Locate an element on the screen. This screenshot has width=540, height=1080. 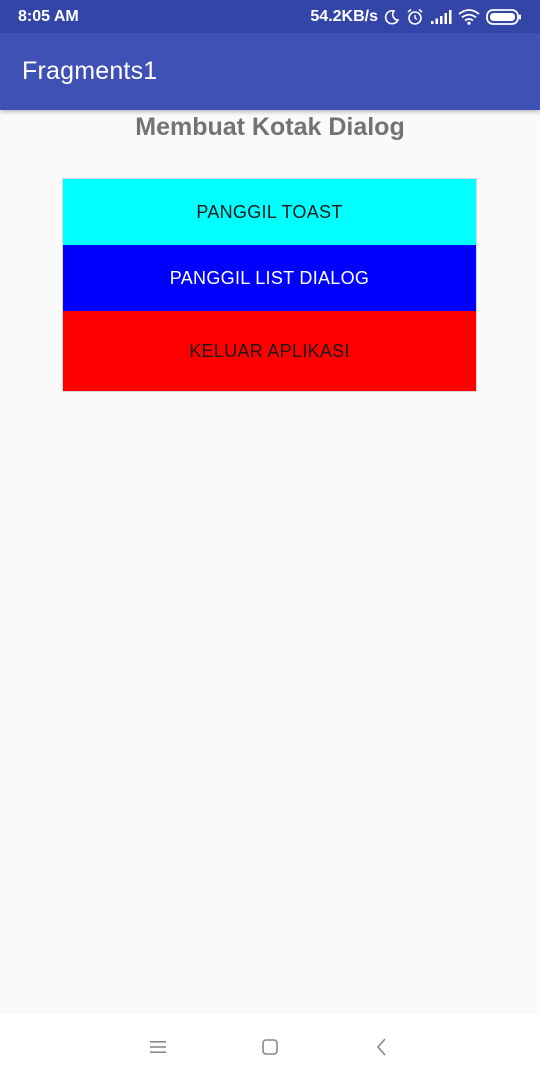
show-toast-button-label: PANGGIL TOAST is located at coordinates (269, 211).